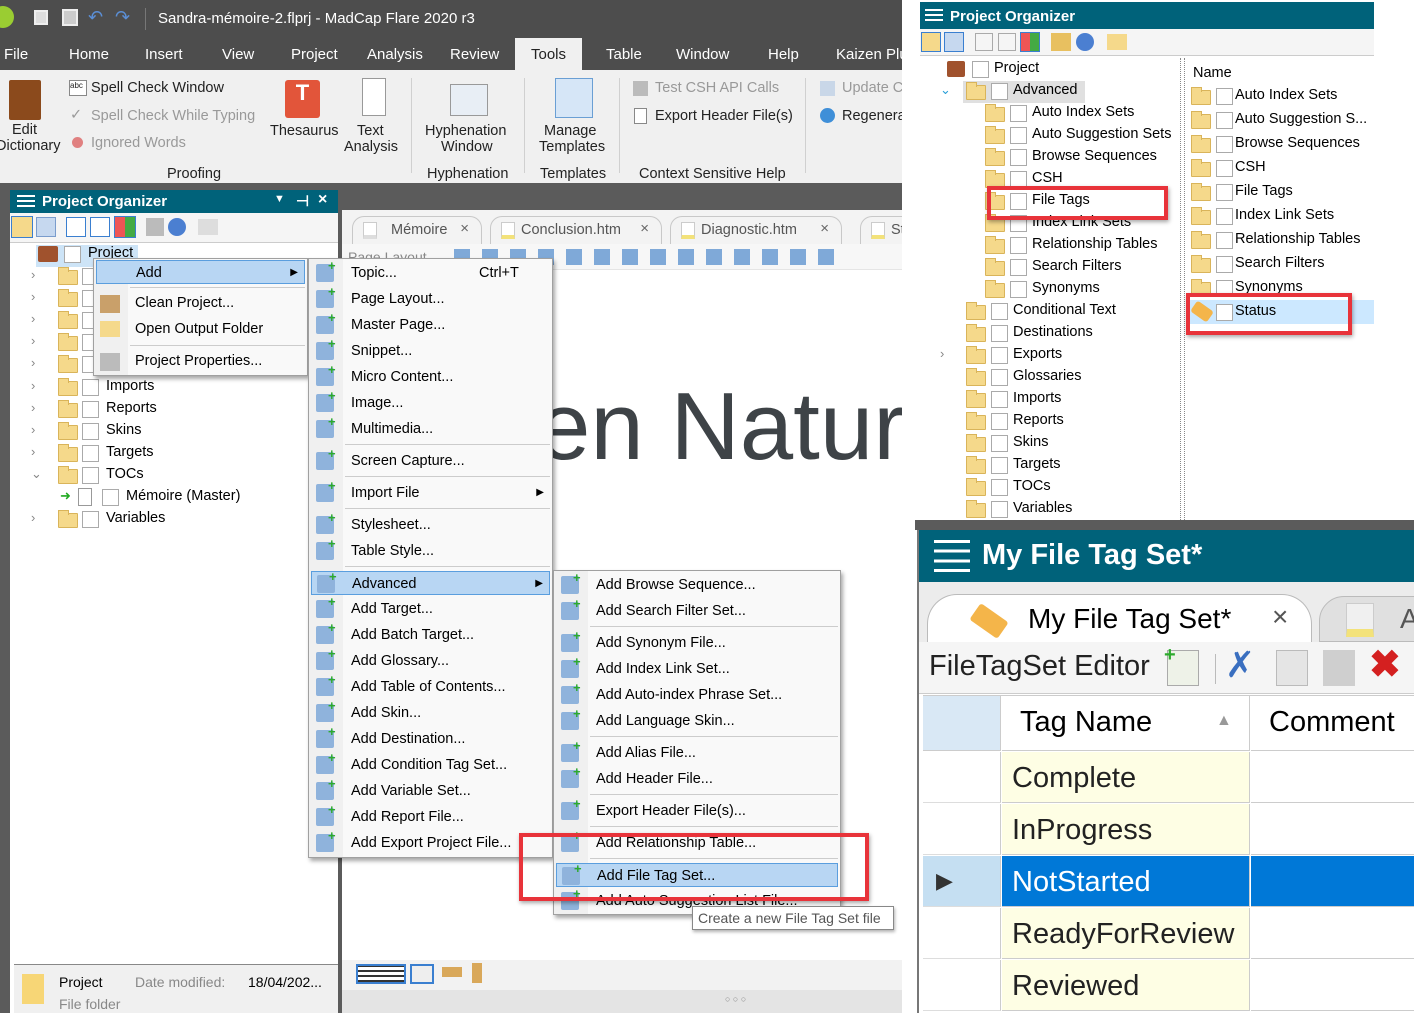 The width and height of the screenshot is (1414, 1013). Describe the element at coordinates (1030, 442) in the screenshot. I see `tree-item-label: Skins` at that location.